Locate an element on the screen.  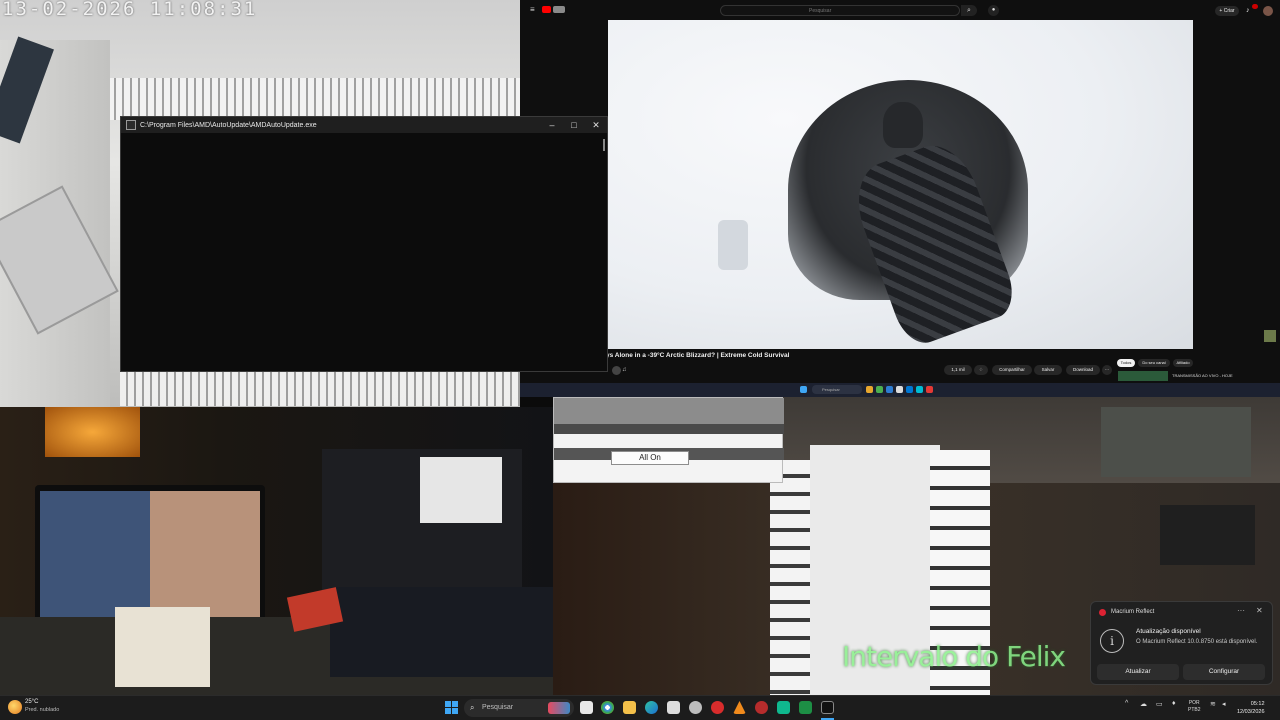
lamp is located at coordinates (92, 432).